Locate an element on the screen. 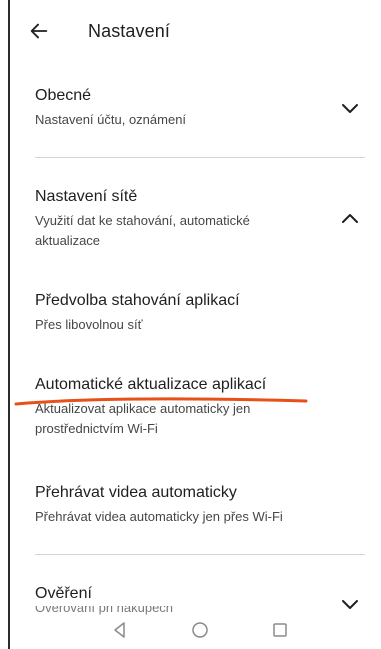  page-title: Nastavení is located at coordinates (129, 31).